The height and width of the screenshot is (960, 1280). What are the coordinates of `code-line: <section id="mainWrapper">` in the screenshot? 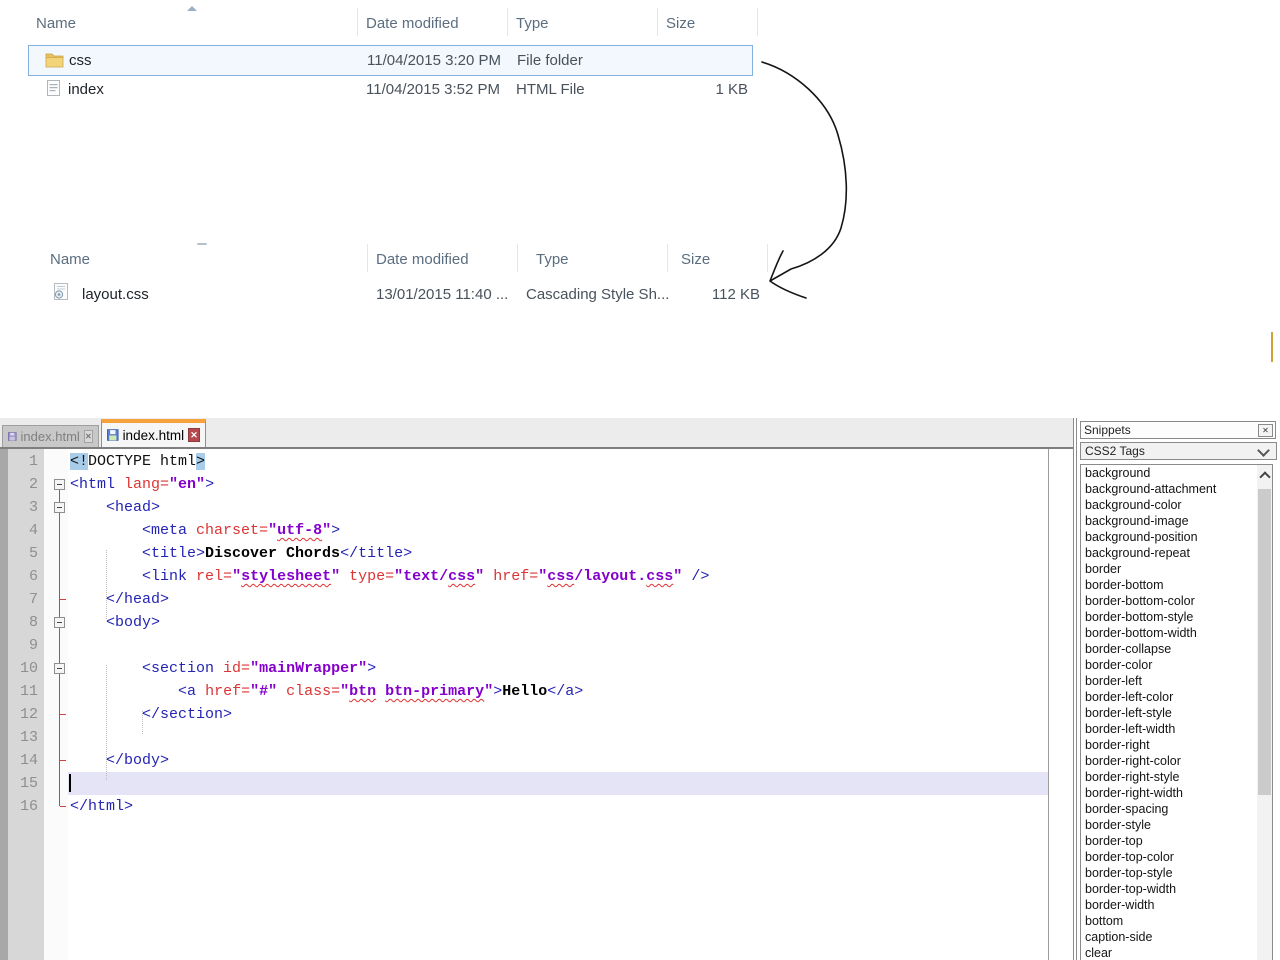 It's located at (557, 668).